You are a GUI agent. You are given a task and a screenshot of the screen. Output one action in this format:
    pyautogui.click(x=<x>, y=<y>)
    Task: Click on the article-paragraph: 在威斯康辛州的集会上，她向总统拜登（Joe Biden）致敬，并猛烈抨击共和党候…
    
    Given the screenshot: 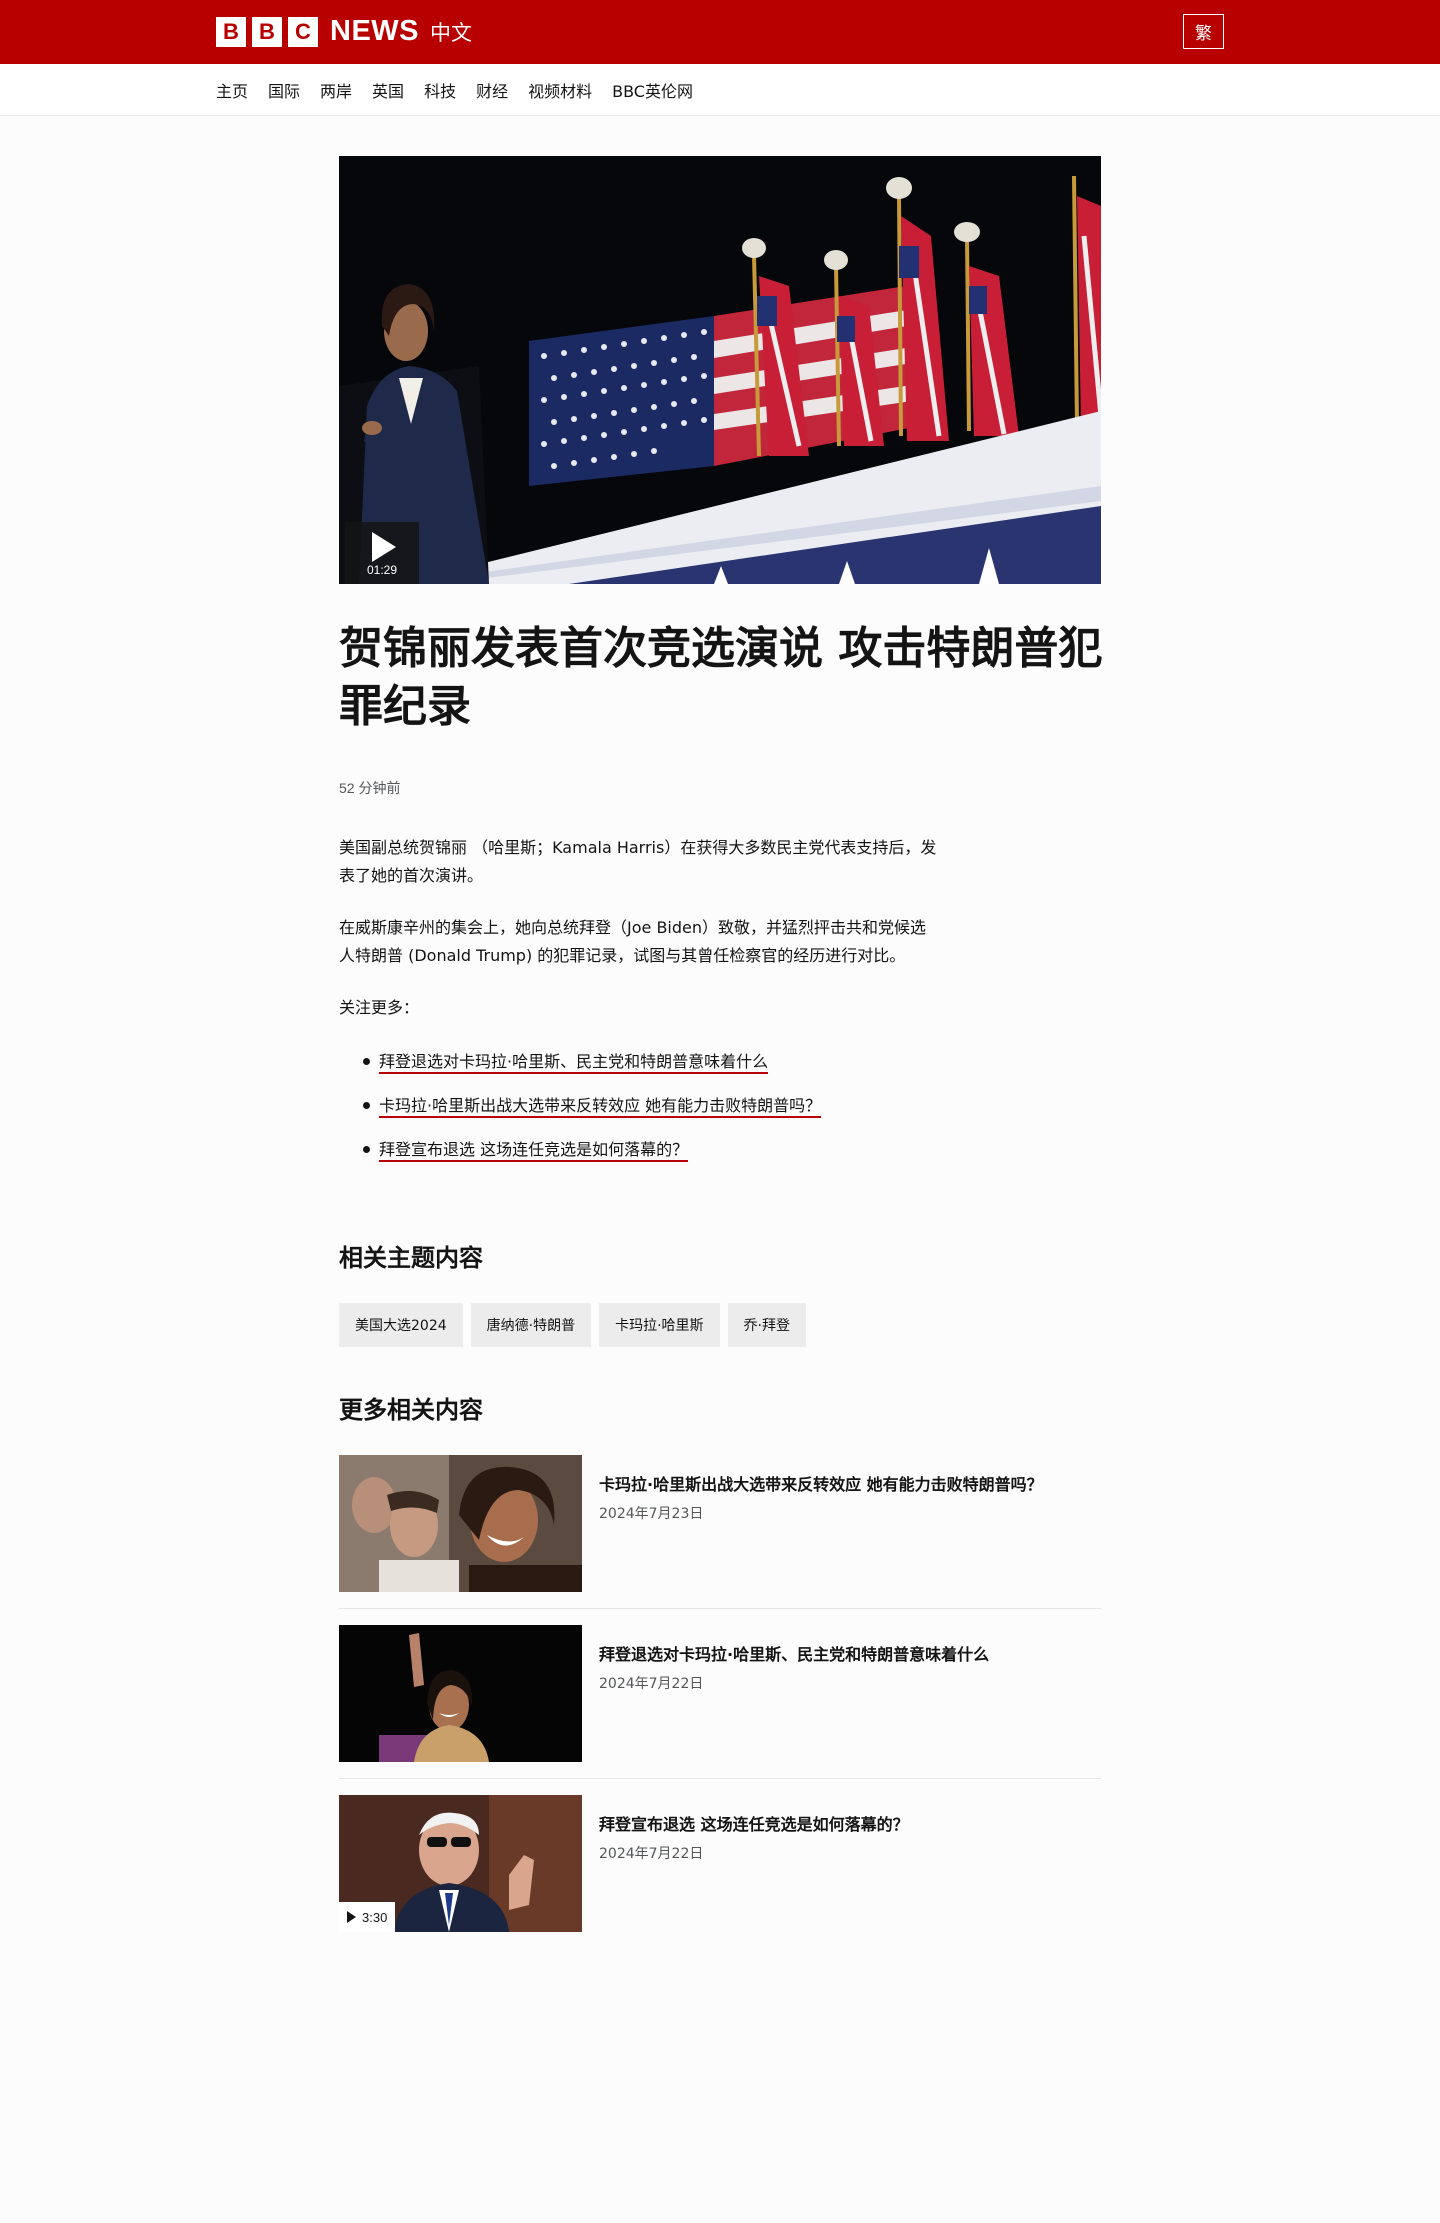 What is the action you would take?
    pyautogui.click(x=633, y=941)
    